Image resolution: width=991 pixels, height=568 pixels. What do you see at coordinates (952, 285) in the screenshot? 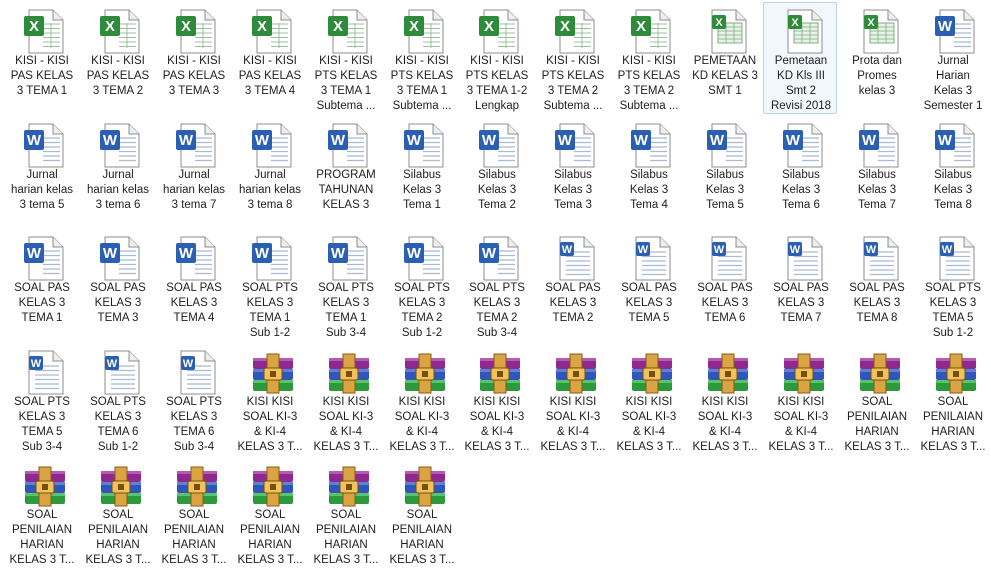
I see `file-item: W SOAL PTS KELAS 3 TEMA 5 Sub 1-2` at bounding box center [952, 285].